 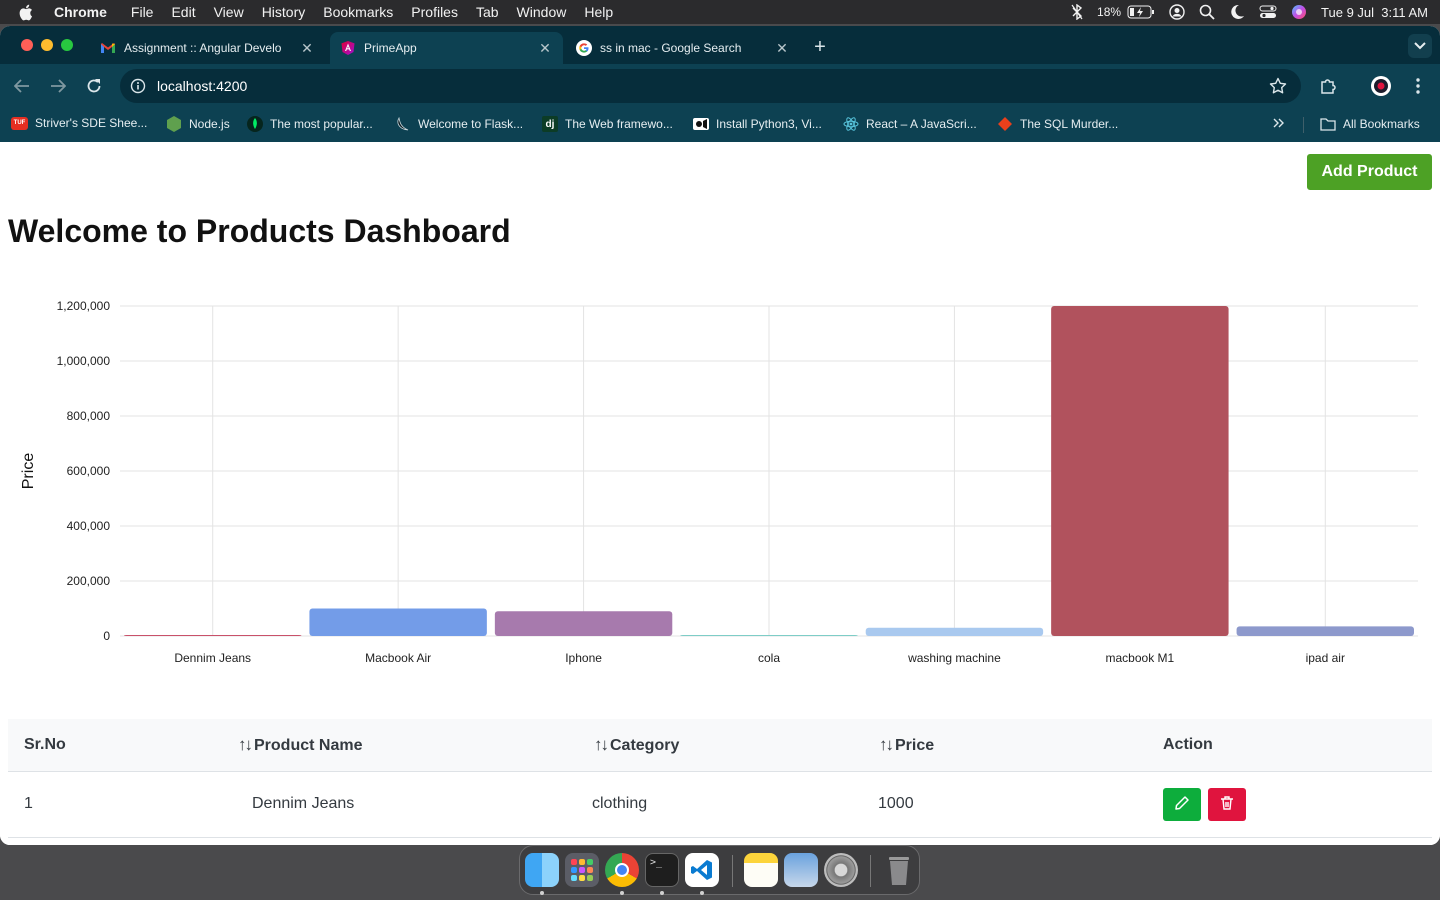 What do you see at coordinates (209, 124) in the screenshot?
I see `bookmark-label: Node.js` at bounding box center [209, 124].